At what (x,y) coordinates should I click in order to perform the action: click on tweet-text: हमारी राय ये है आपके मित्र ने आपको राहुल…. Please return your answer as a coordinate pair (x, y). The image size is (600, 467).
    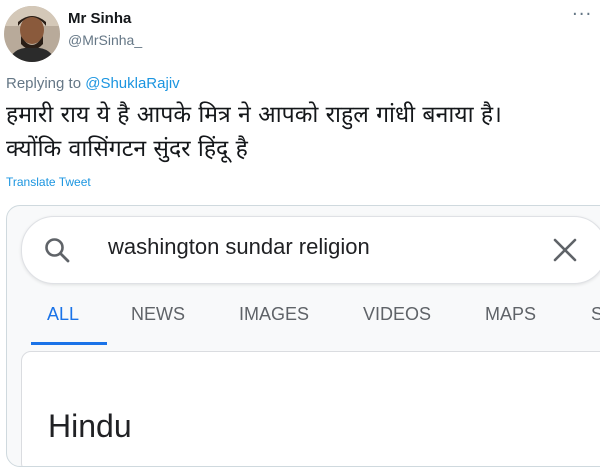
    Looking at the image, I should click on (301, 132).